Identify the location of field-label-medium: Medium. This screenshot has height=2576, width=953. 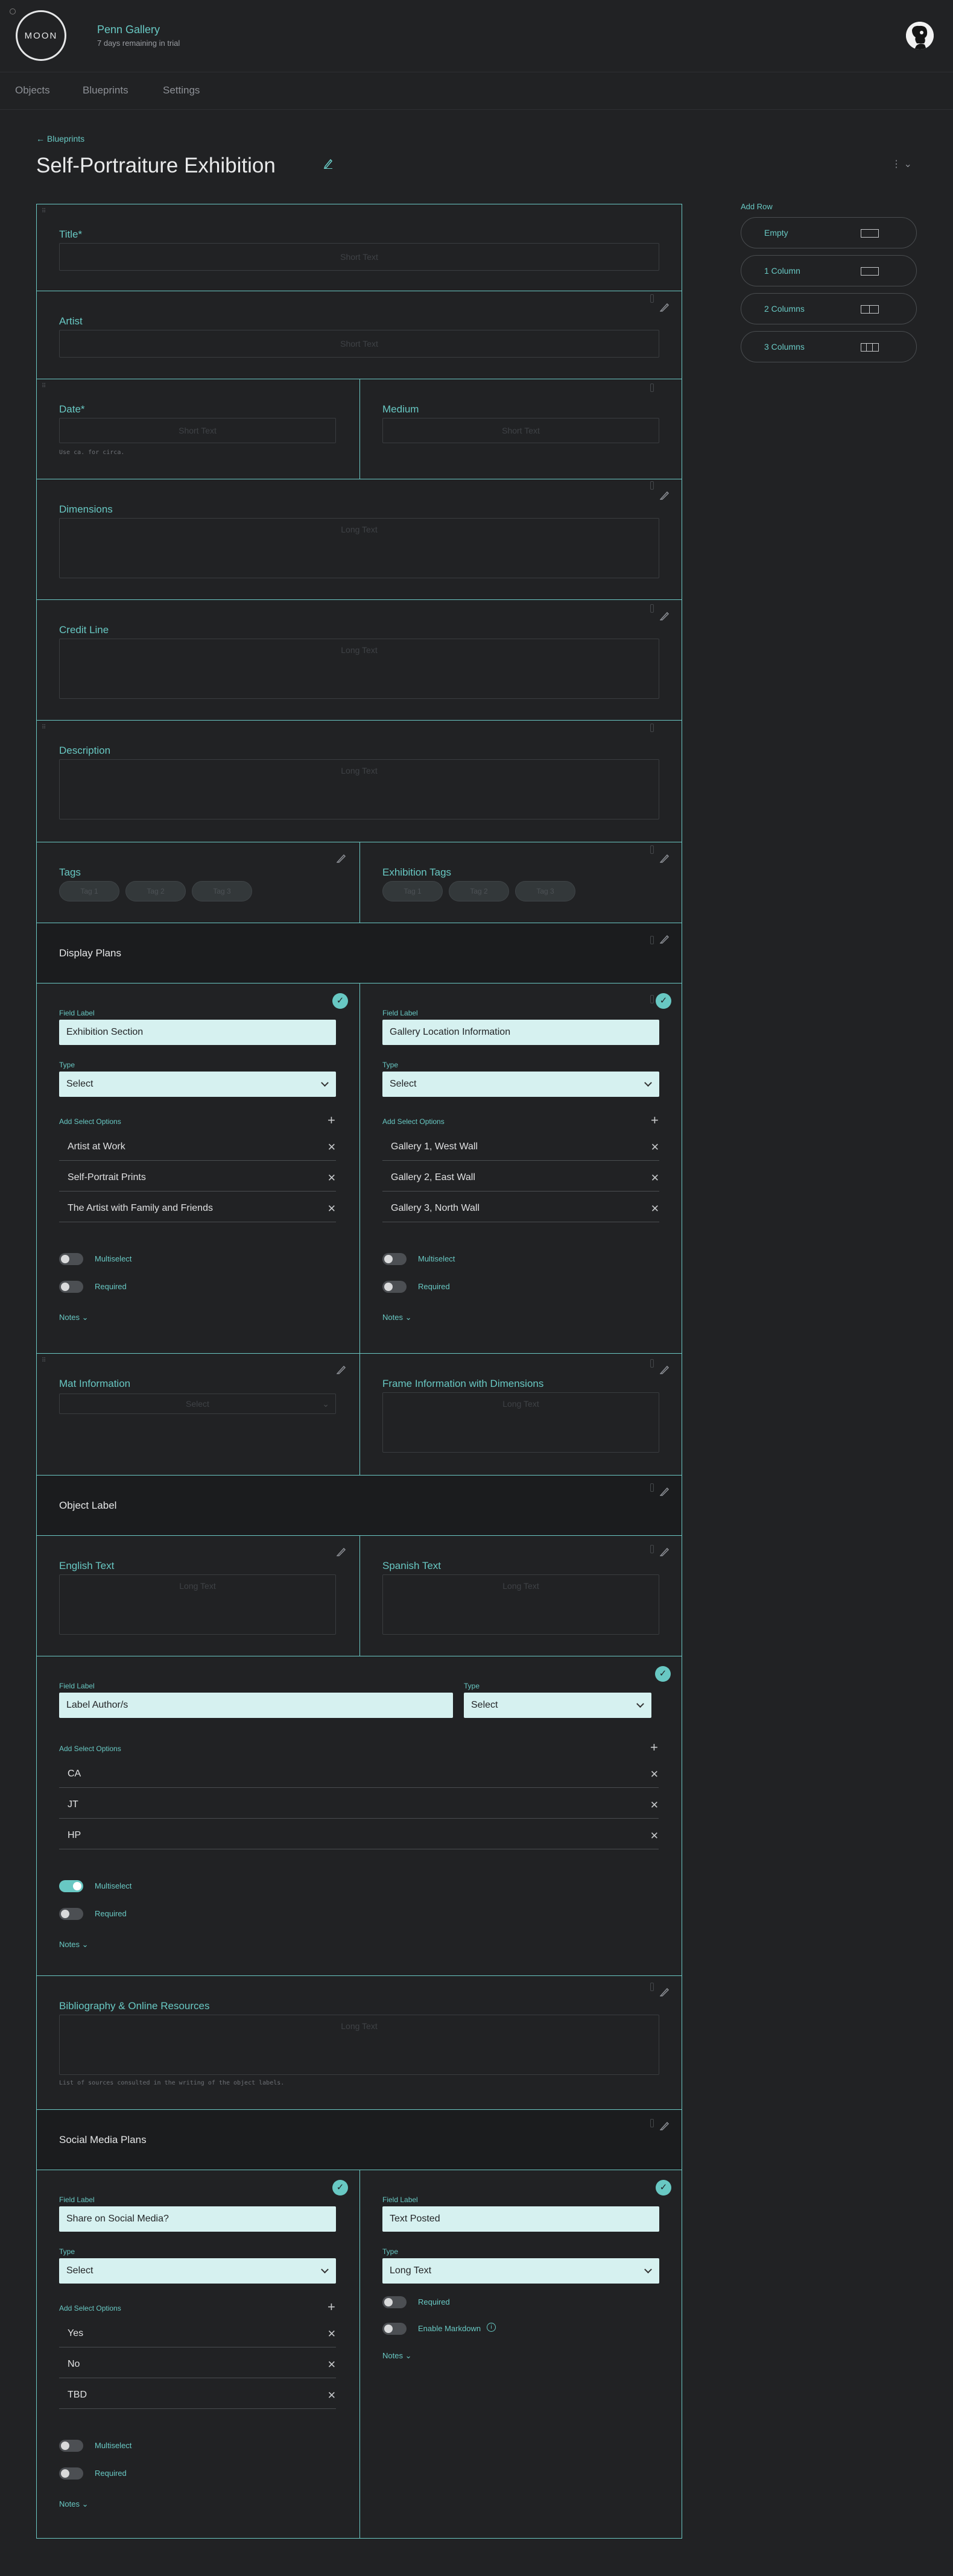
(400, 409).